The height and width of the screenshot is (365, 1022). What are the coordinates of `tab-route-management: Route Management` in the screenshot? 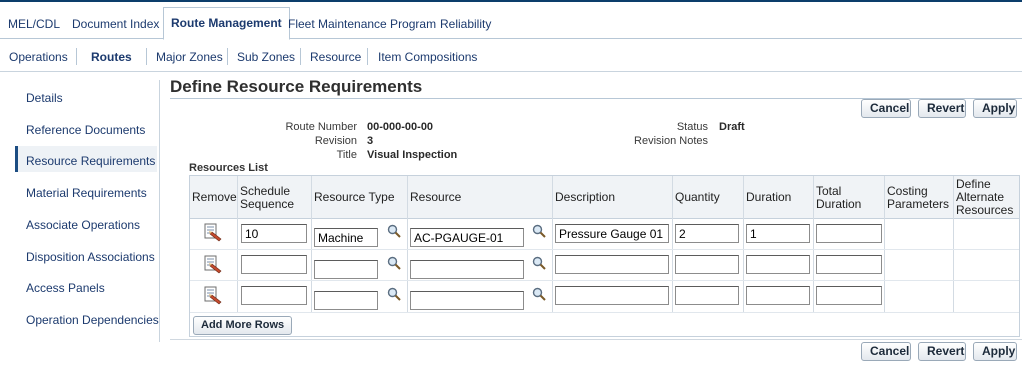 It's located at (226, 23).